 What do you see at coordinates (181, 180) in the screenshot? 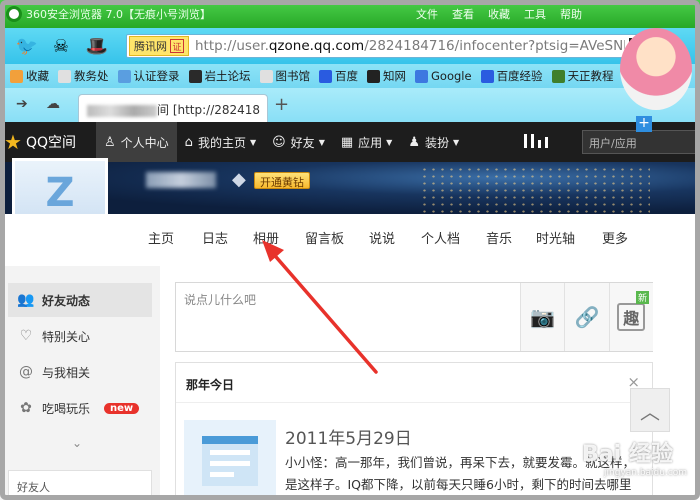
I see `username-blurred` at bounding box center [181, 180].